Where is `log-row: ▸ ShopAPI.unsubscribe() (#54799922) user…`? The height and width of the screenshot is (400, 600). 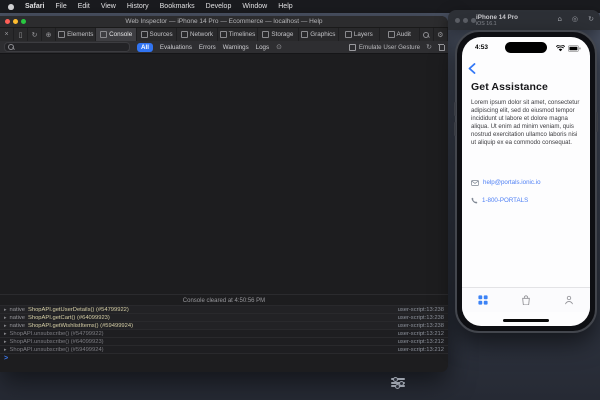
log-row: ▸ ShopAPI.unsubscribe() (#54799922) user… is located at coordinates (224, 333).